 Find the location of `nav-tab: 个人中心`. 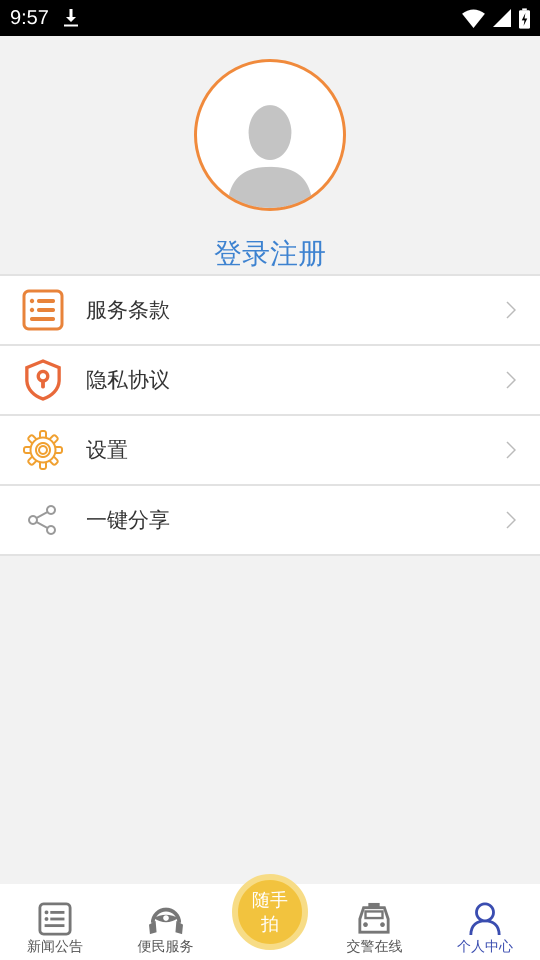

nav-tab: 个人中心 is located at coordinates (485, 922).